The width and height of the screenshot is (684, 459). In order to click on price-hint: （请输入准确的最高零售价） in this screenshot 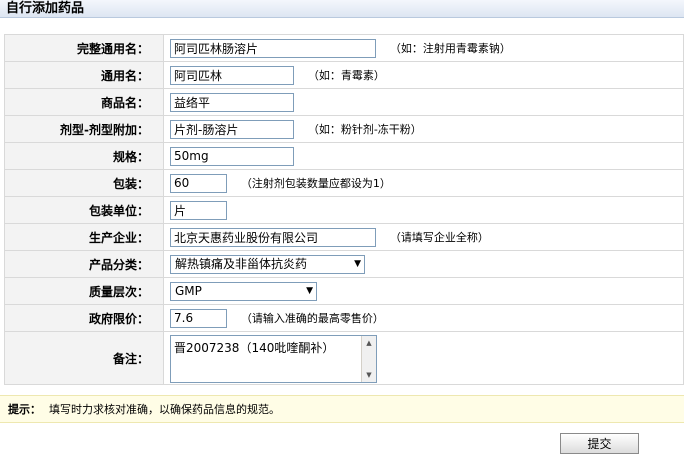, I will do `click(312, 318)`.